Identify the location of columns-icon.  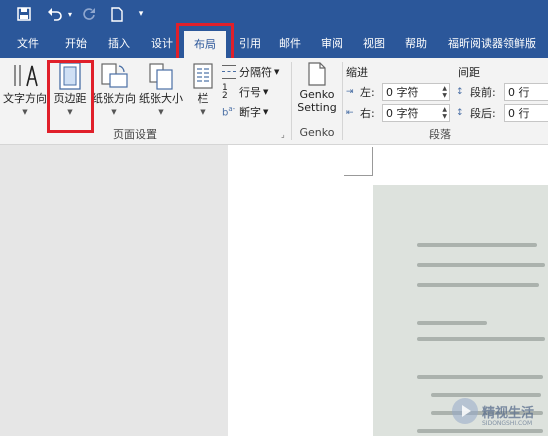
(203, 76).